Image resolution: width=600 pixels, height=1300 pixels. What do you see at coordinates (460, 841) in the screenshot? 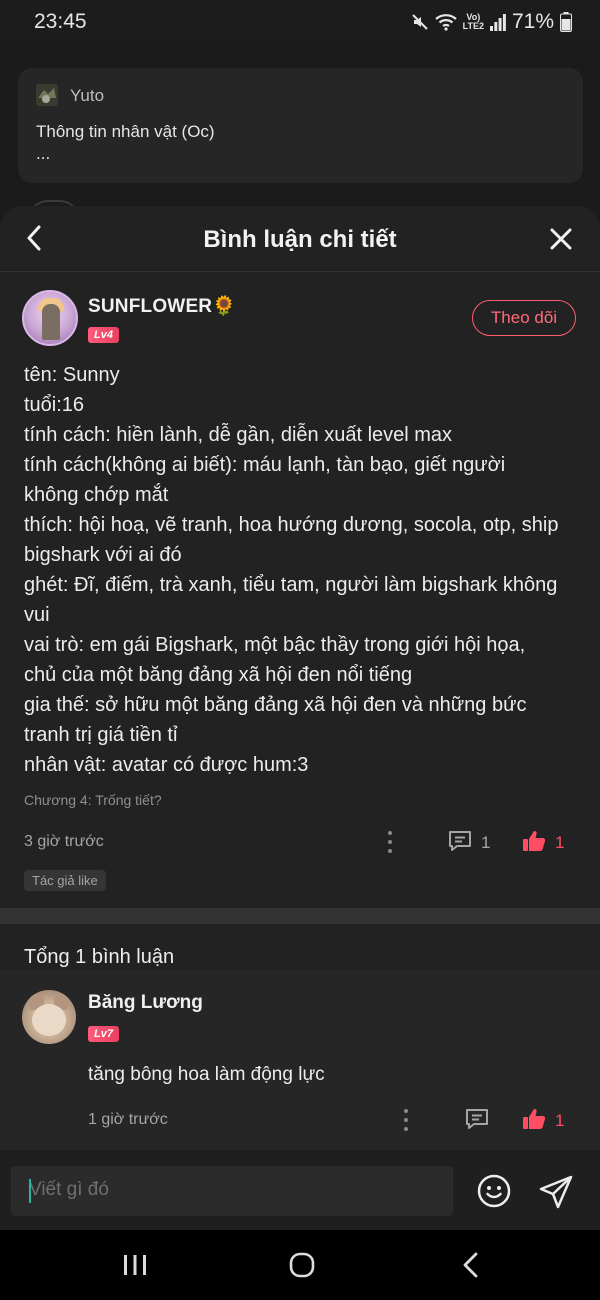
I see `comment-icon` at bounding box center [460, 841].